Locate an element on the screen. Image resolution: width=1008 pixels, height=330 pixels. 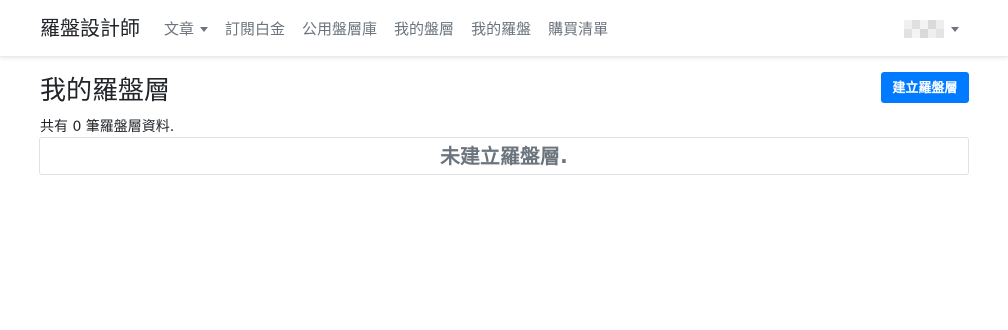
empty-state-box: 未建立羅盤層. is located at coordinates (504, 156).